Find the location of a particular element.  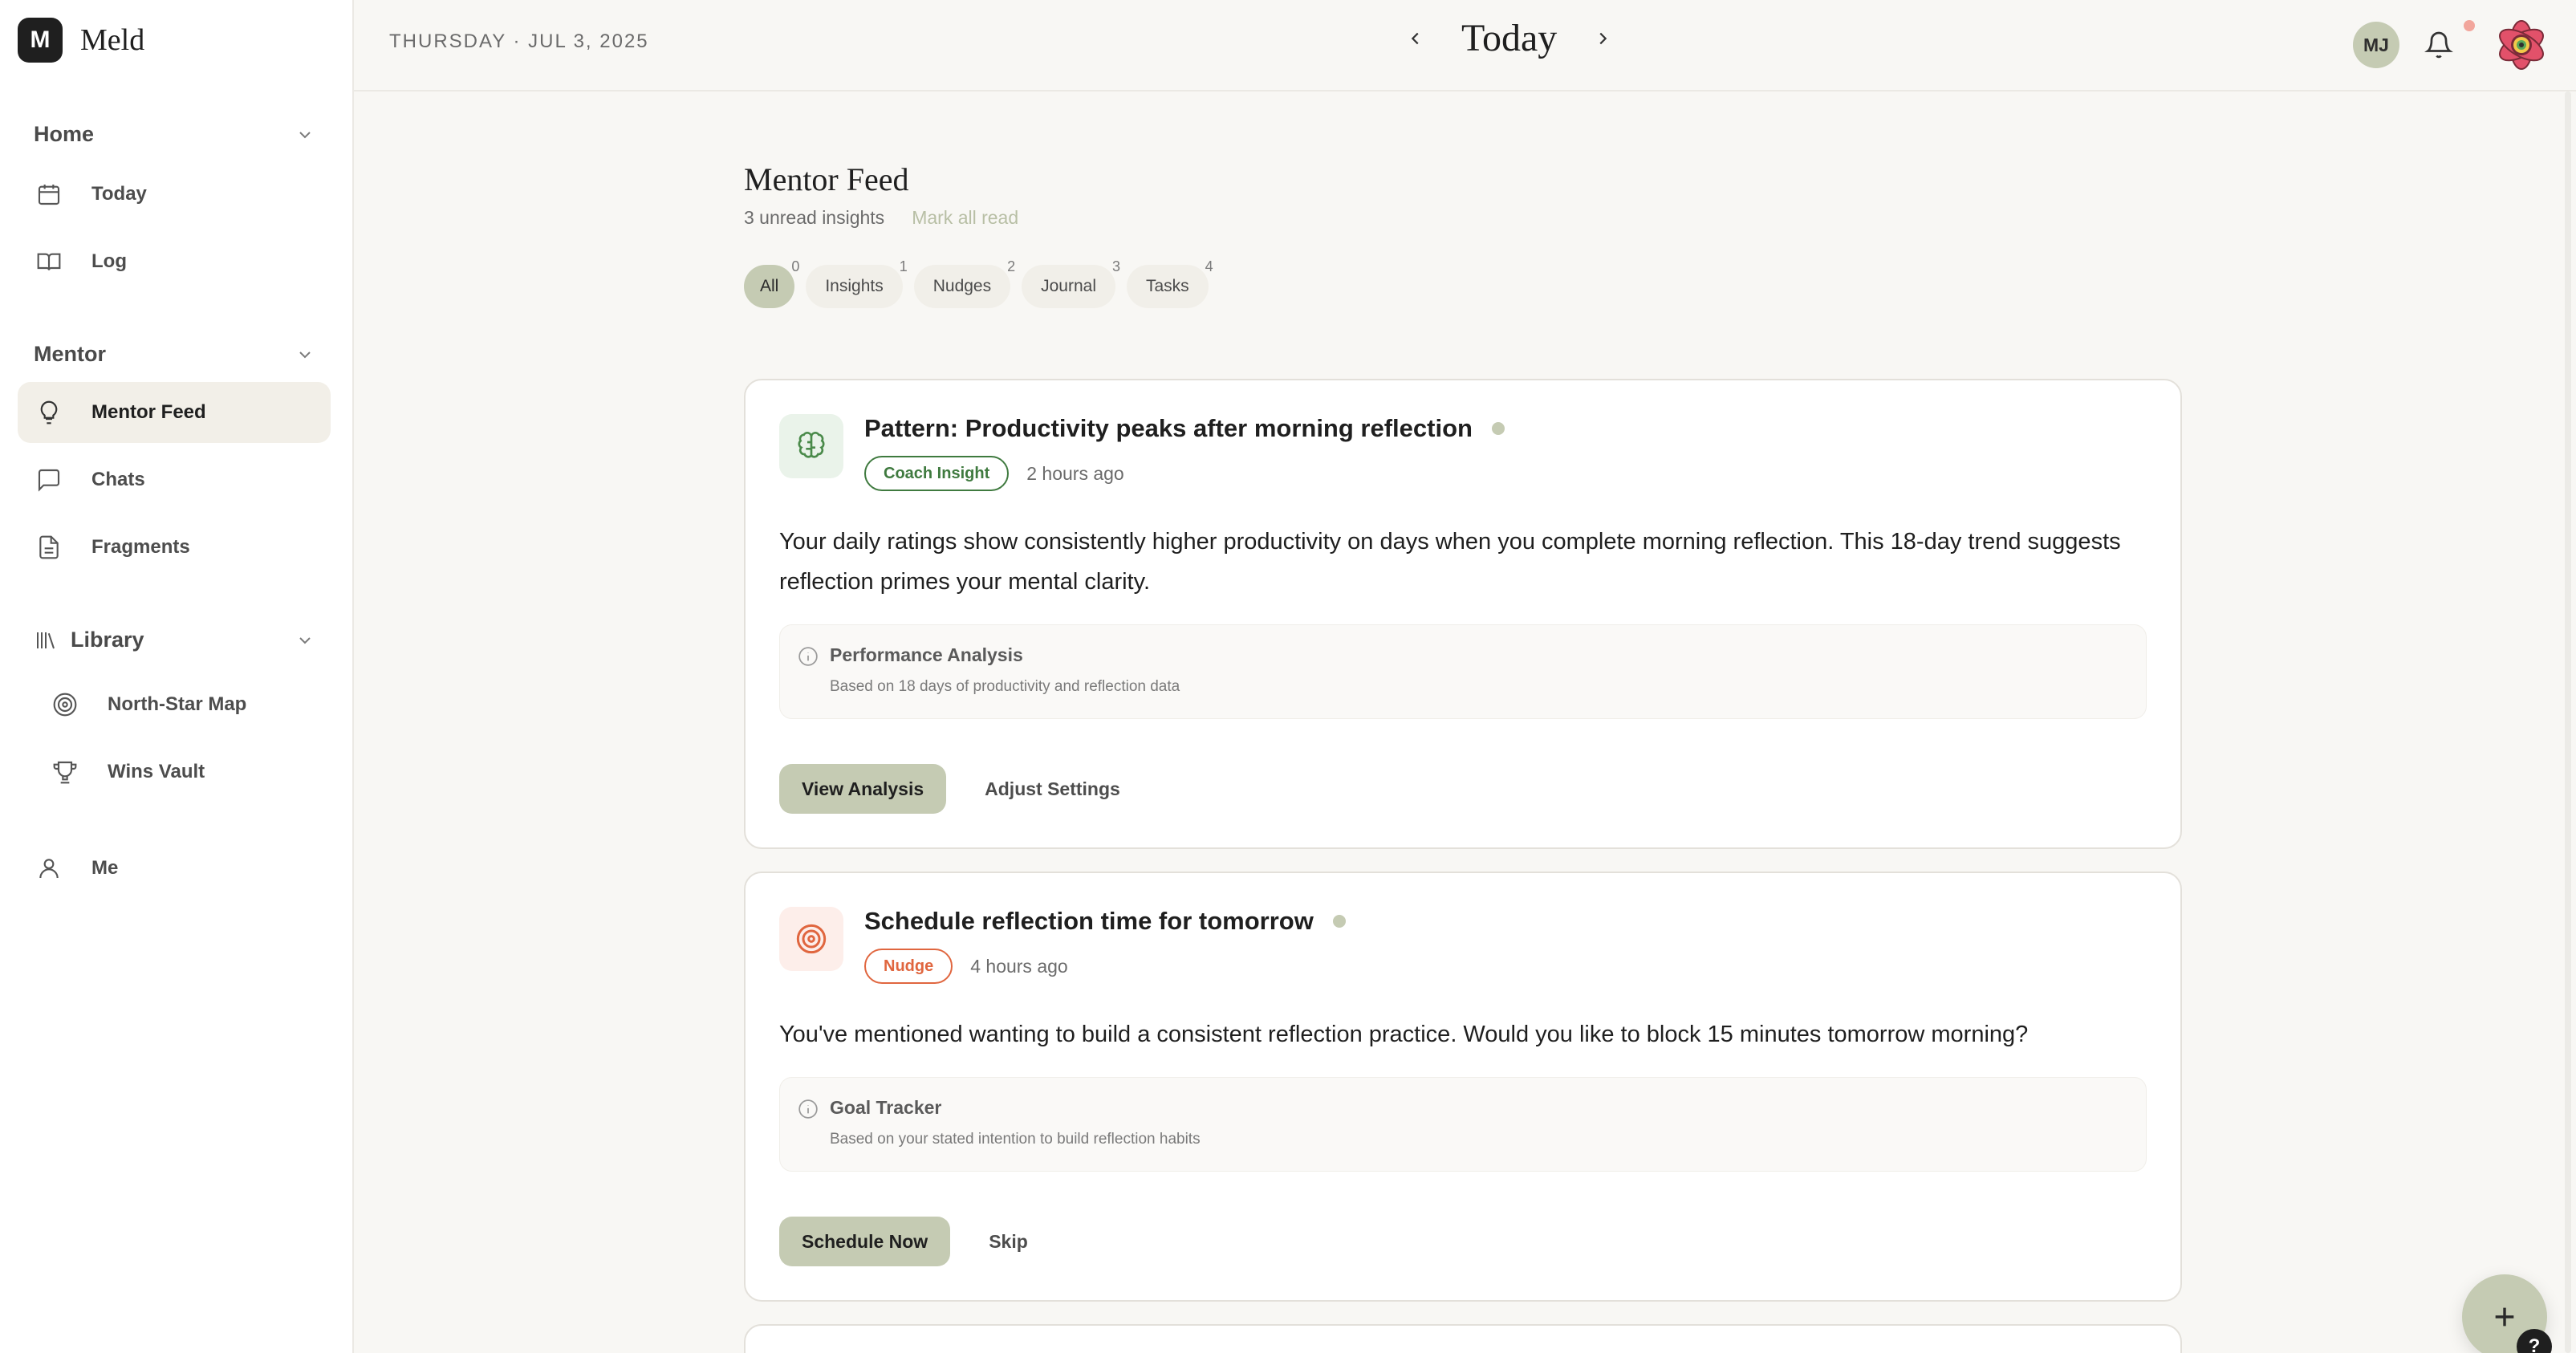

sidebar-item-label: Today is located at coordinates (119, 194).